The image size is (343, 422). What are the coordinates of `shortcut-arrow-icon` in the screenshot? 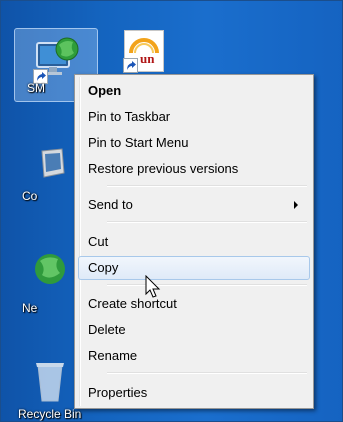 It's located at (130, 65).